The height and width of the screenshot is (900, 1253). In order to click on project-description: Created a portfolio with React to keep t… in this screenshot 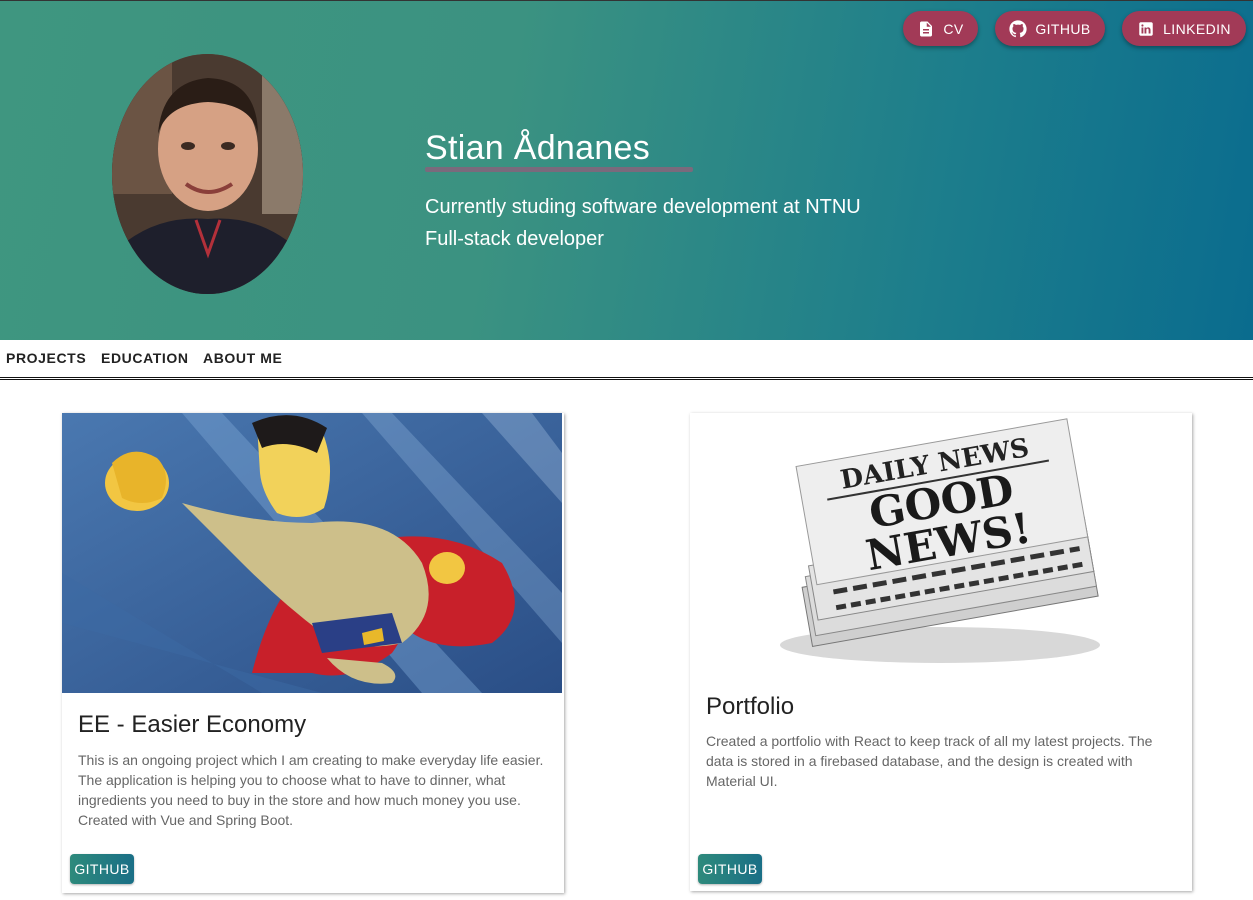, I will do `click(929, 761)`.